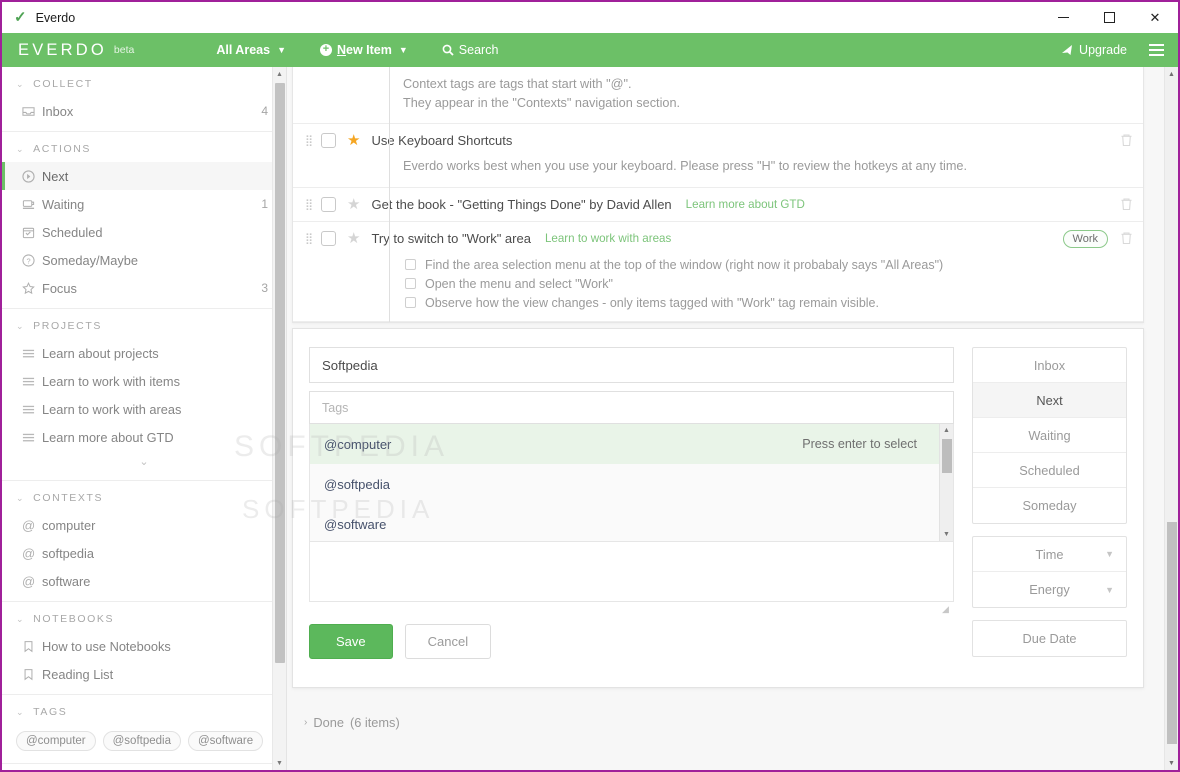 The height and width of the screenshot is (772, 1180). I want to click on done-count: (6 items), so click(374, 722).